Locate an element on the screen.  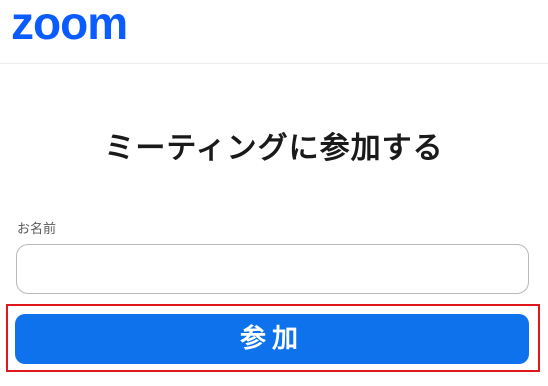
name-field-label: お名前 is located at coordinates (37, 229).